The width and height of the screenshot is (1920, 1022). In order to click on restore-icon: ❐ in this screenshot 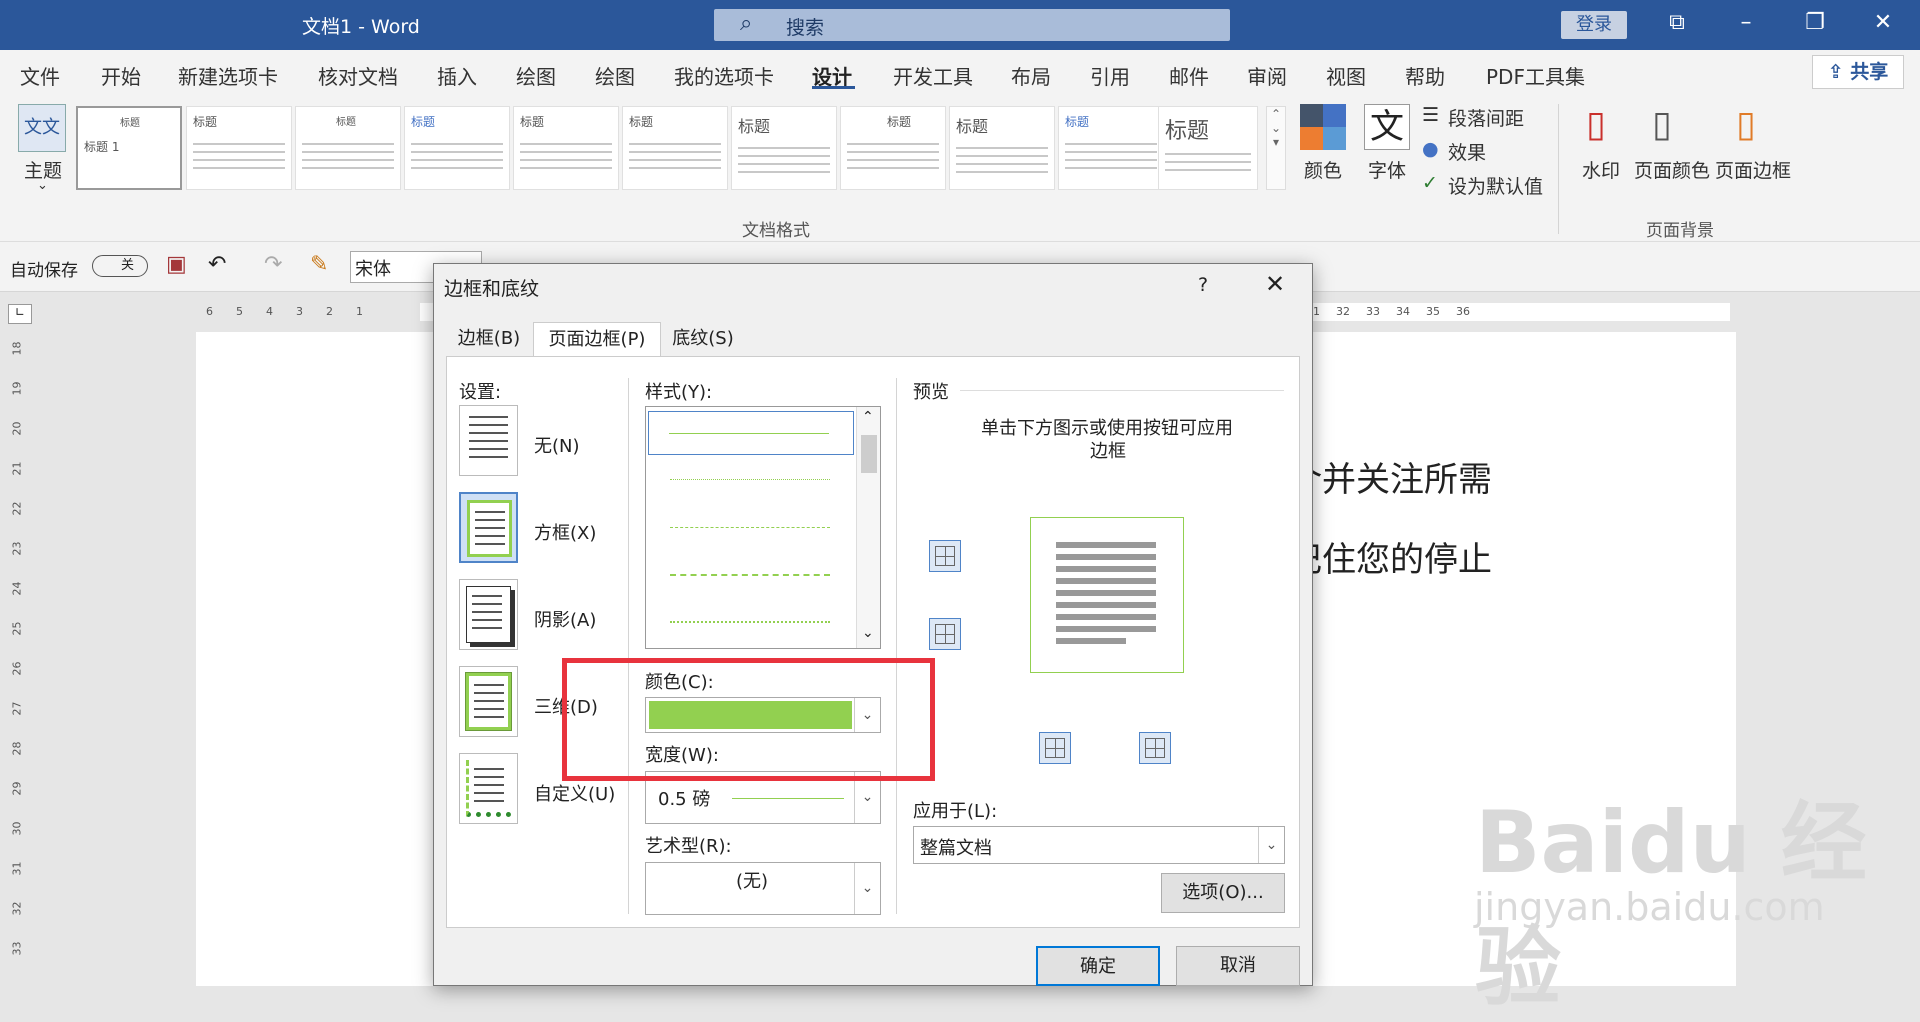, I will do `click(1815, 23)`.